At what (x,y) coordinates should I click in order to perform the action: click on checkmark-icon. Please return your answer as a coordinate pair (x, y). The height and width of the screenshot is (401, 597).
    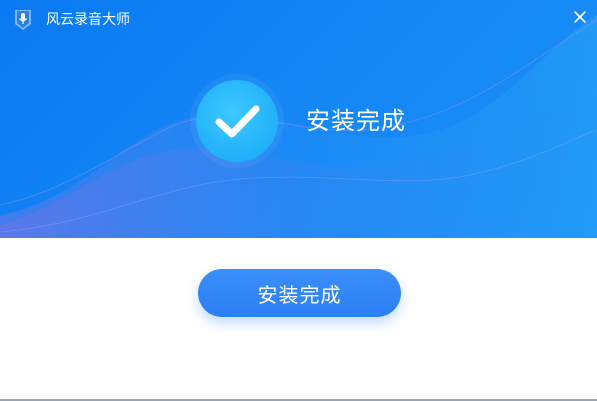
    Looking at the image, I should click on (237, 121).